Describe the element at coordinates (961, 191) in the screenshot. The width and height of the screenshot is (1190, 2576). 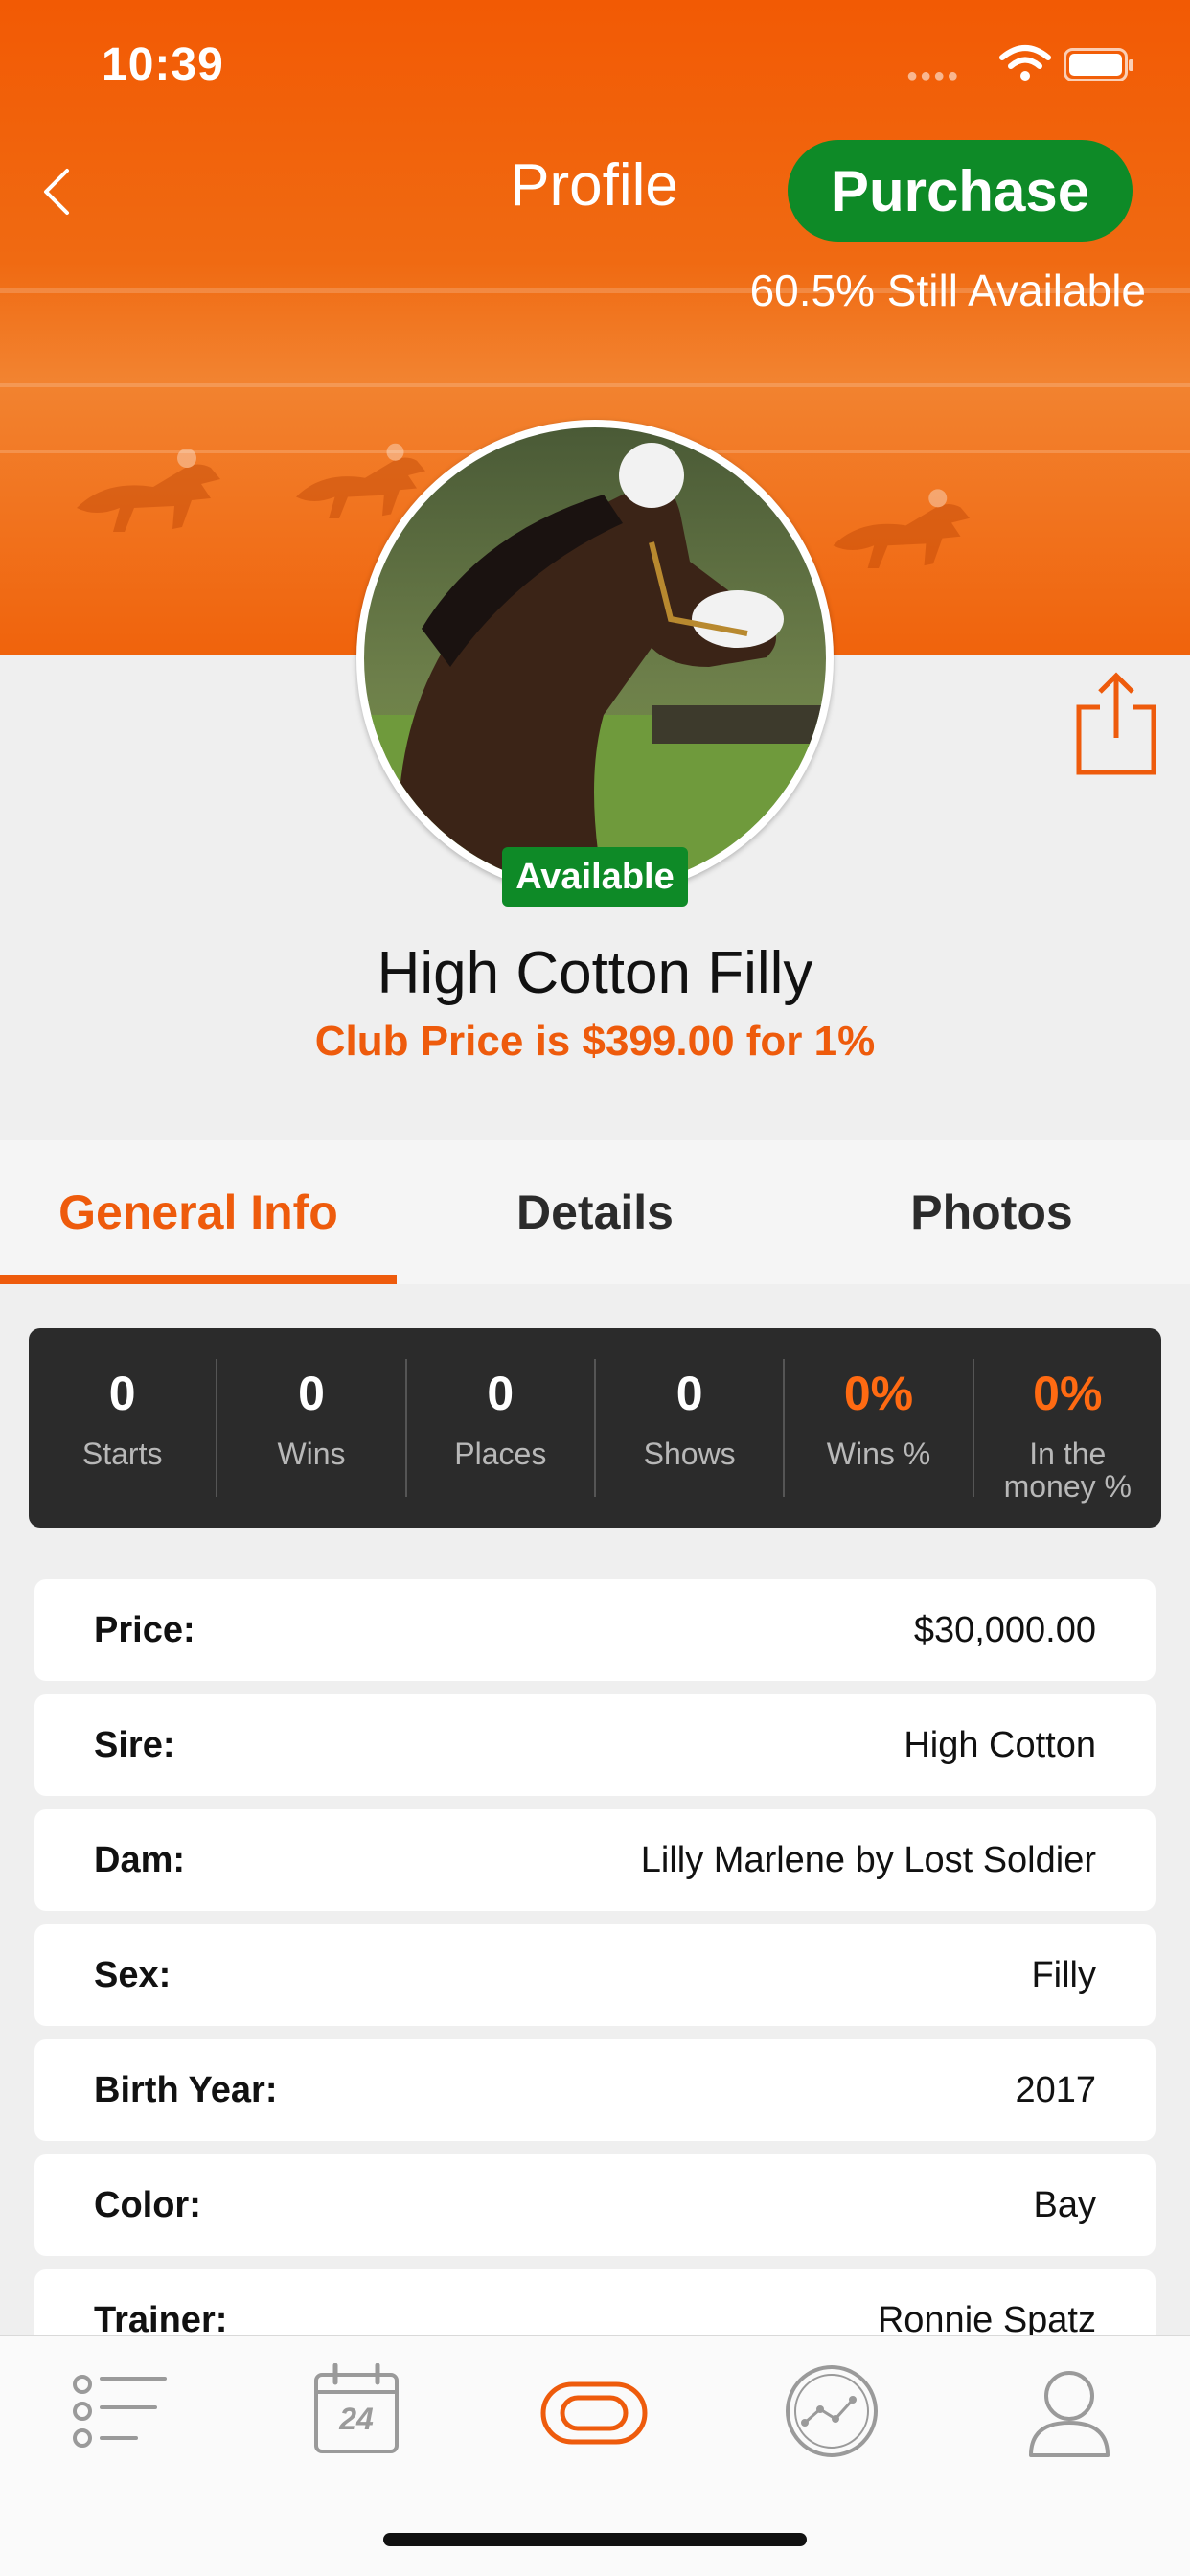
I see `purchase-button: Purchase` at that location.